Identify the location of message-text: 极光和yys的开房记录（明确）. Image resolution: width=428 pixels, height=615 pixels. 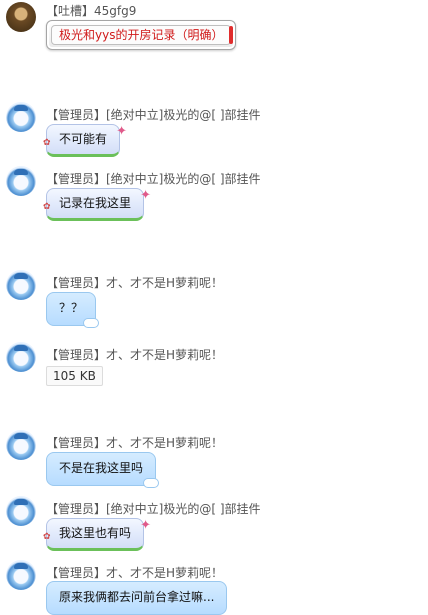
(141, 35).